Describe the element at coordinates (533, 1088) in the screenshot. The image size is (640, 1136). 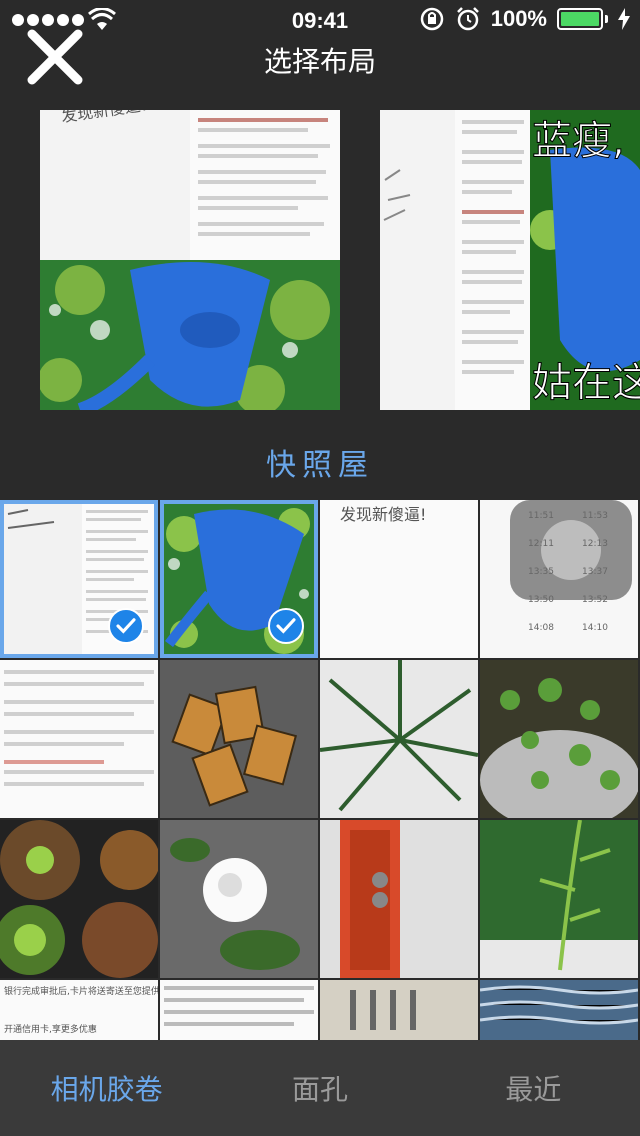
I see `tab-recent: 最近` at that location.